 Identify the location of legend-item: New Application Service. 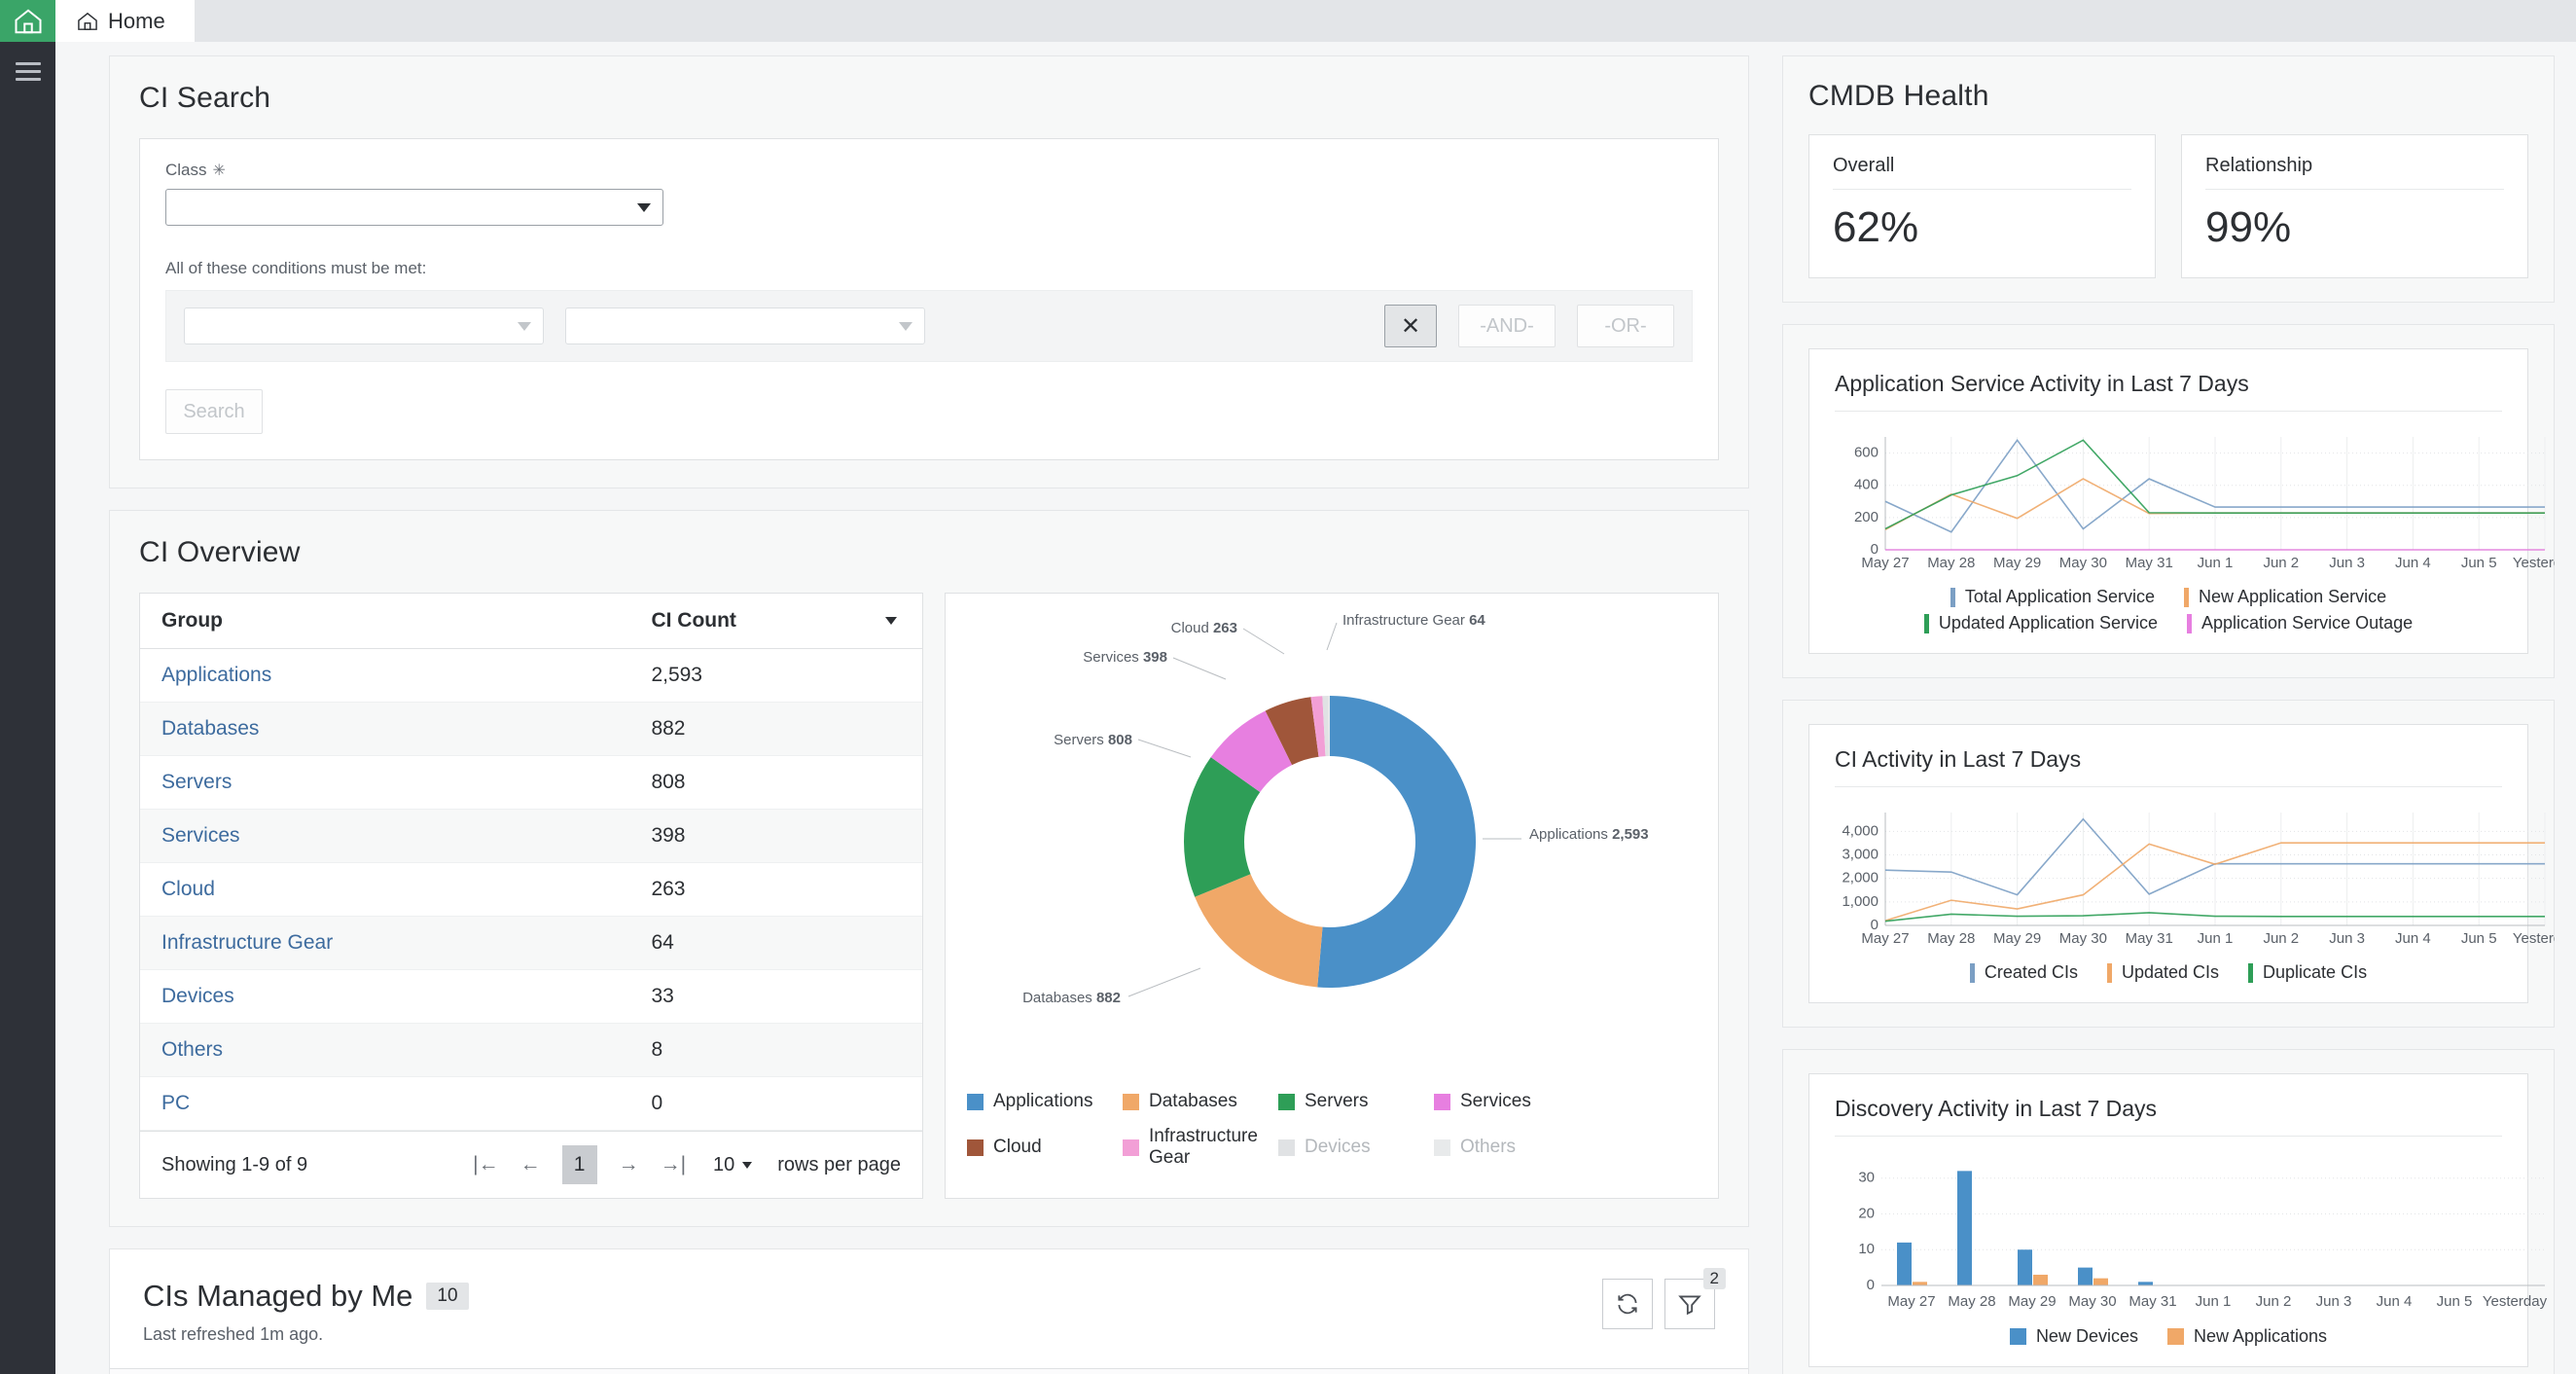
(2285, 597).